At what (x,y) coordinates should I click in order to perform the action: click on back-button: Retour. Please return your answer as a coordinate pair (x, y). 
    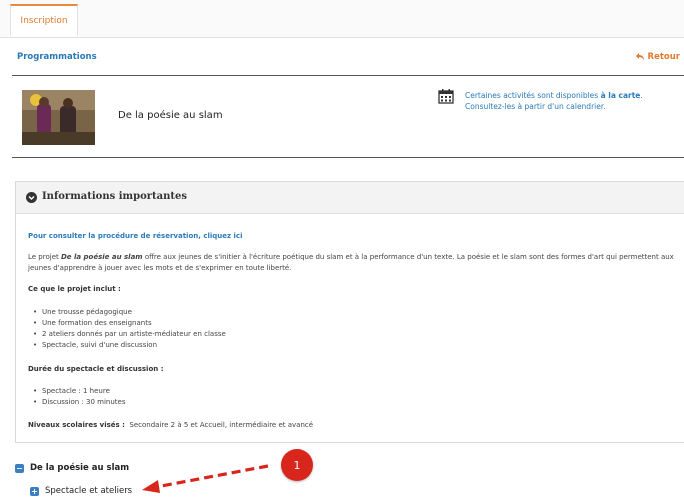
    Looking at the image, I should click on (657, 57).